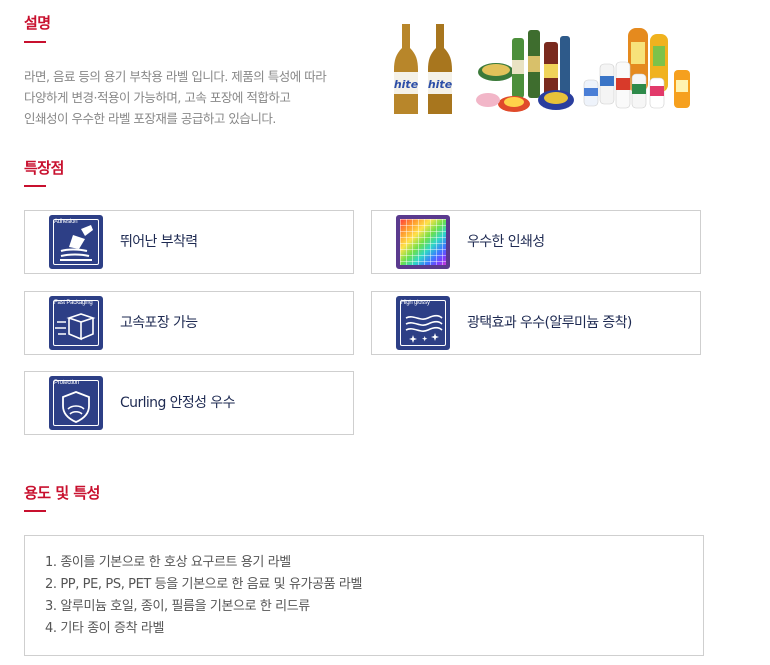 The height and width of the screenshot is (665, 770). I want to click on usage-title-underline, so click(35, 511).